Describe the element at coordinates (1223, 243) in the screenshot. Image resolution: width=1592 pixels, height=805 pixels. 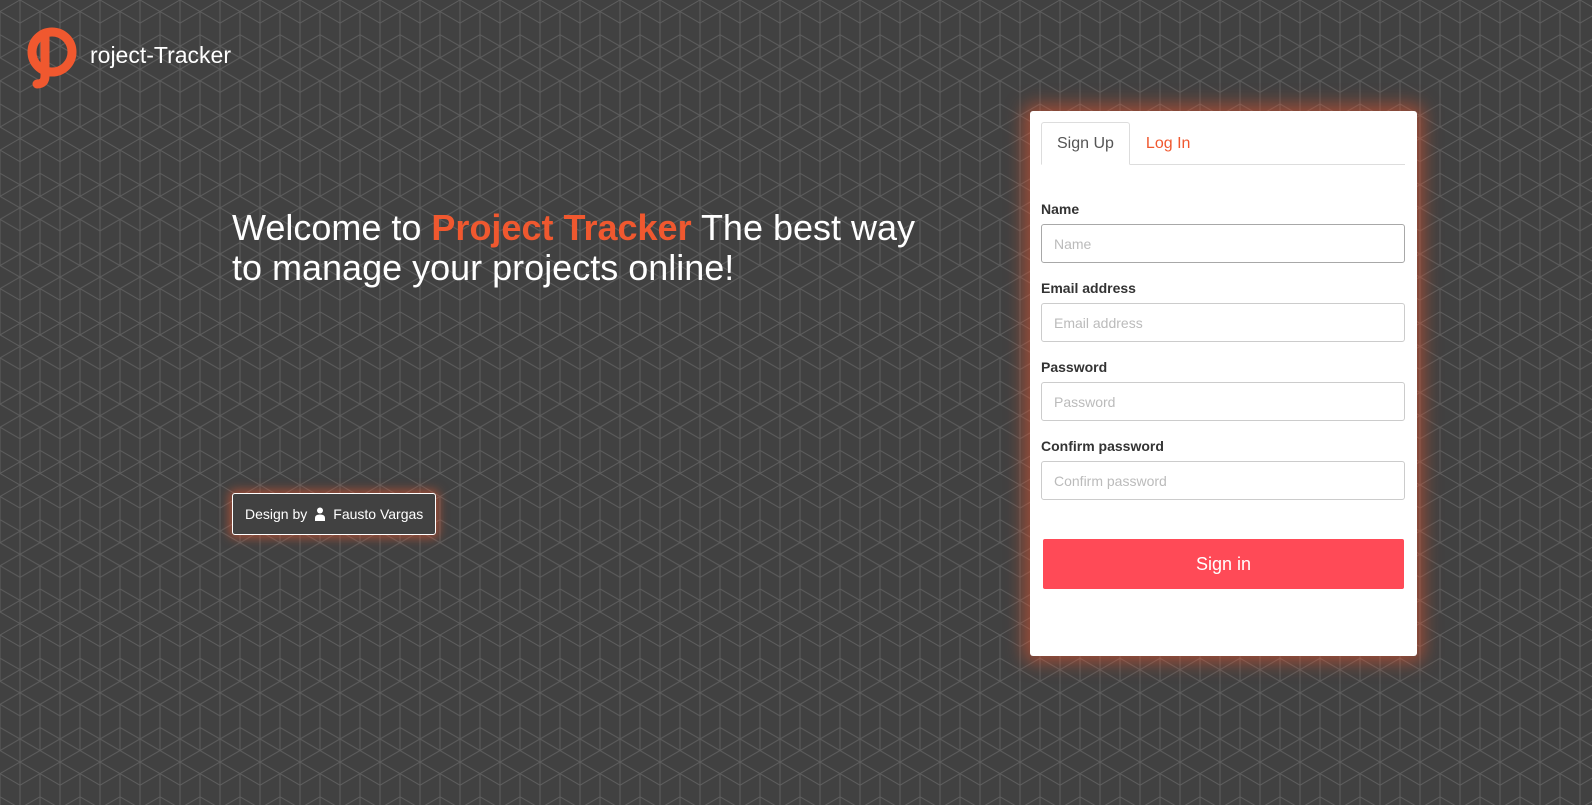
I see `name-input` at that location.